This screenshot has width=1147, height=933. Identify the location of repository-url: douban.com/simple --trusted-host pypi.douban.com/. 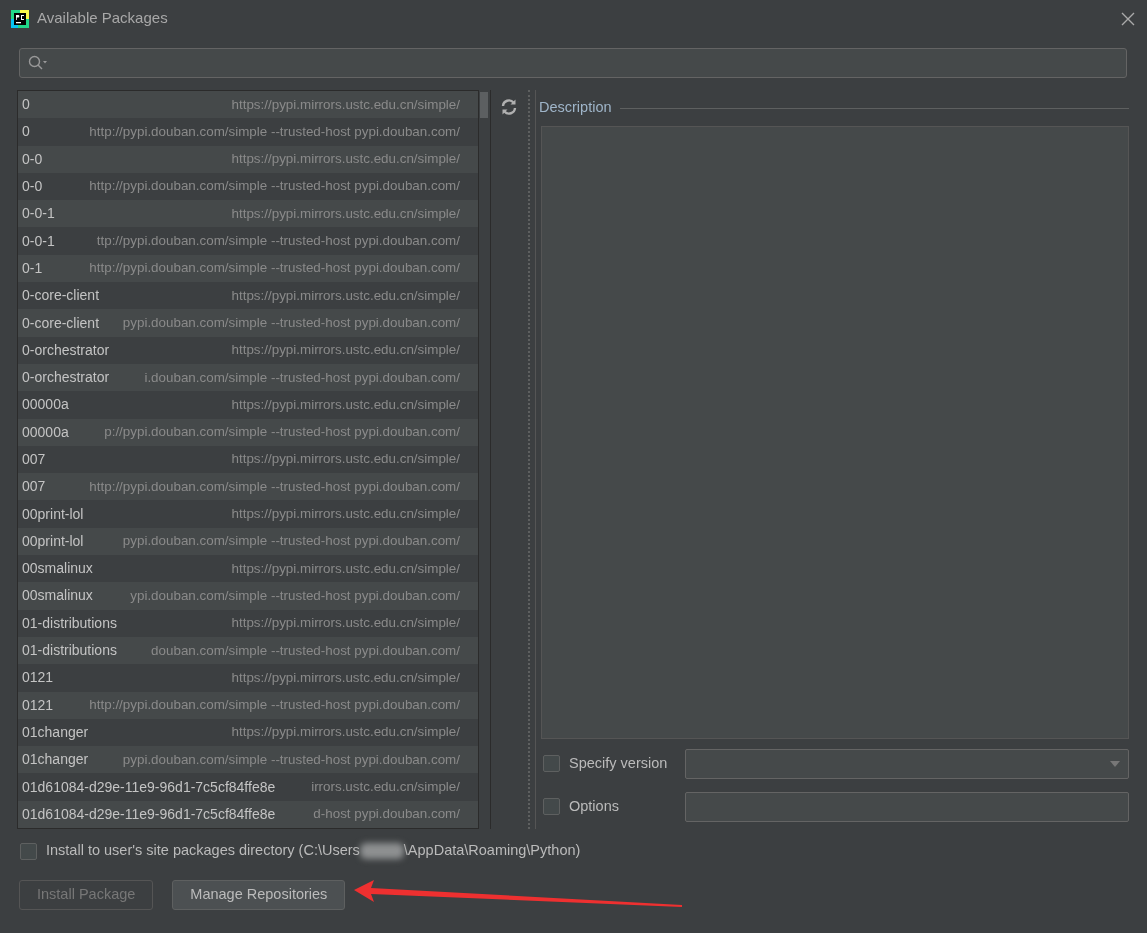
(305, 650).